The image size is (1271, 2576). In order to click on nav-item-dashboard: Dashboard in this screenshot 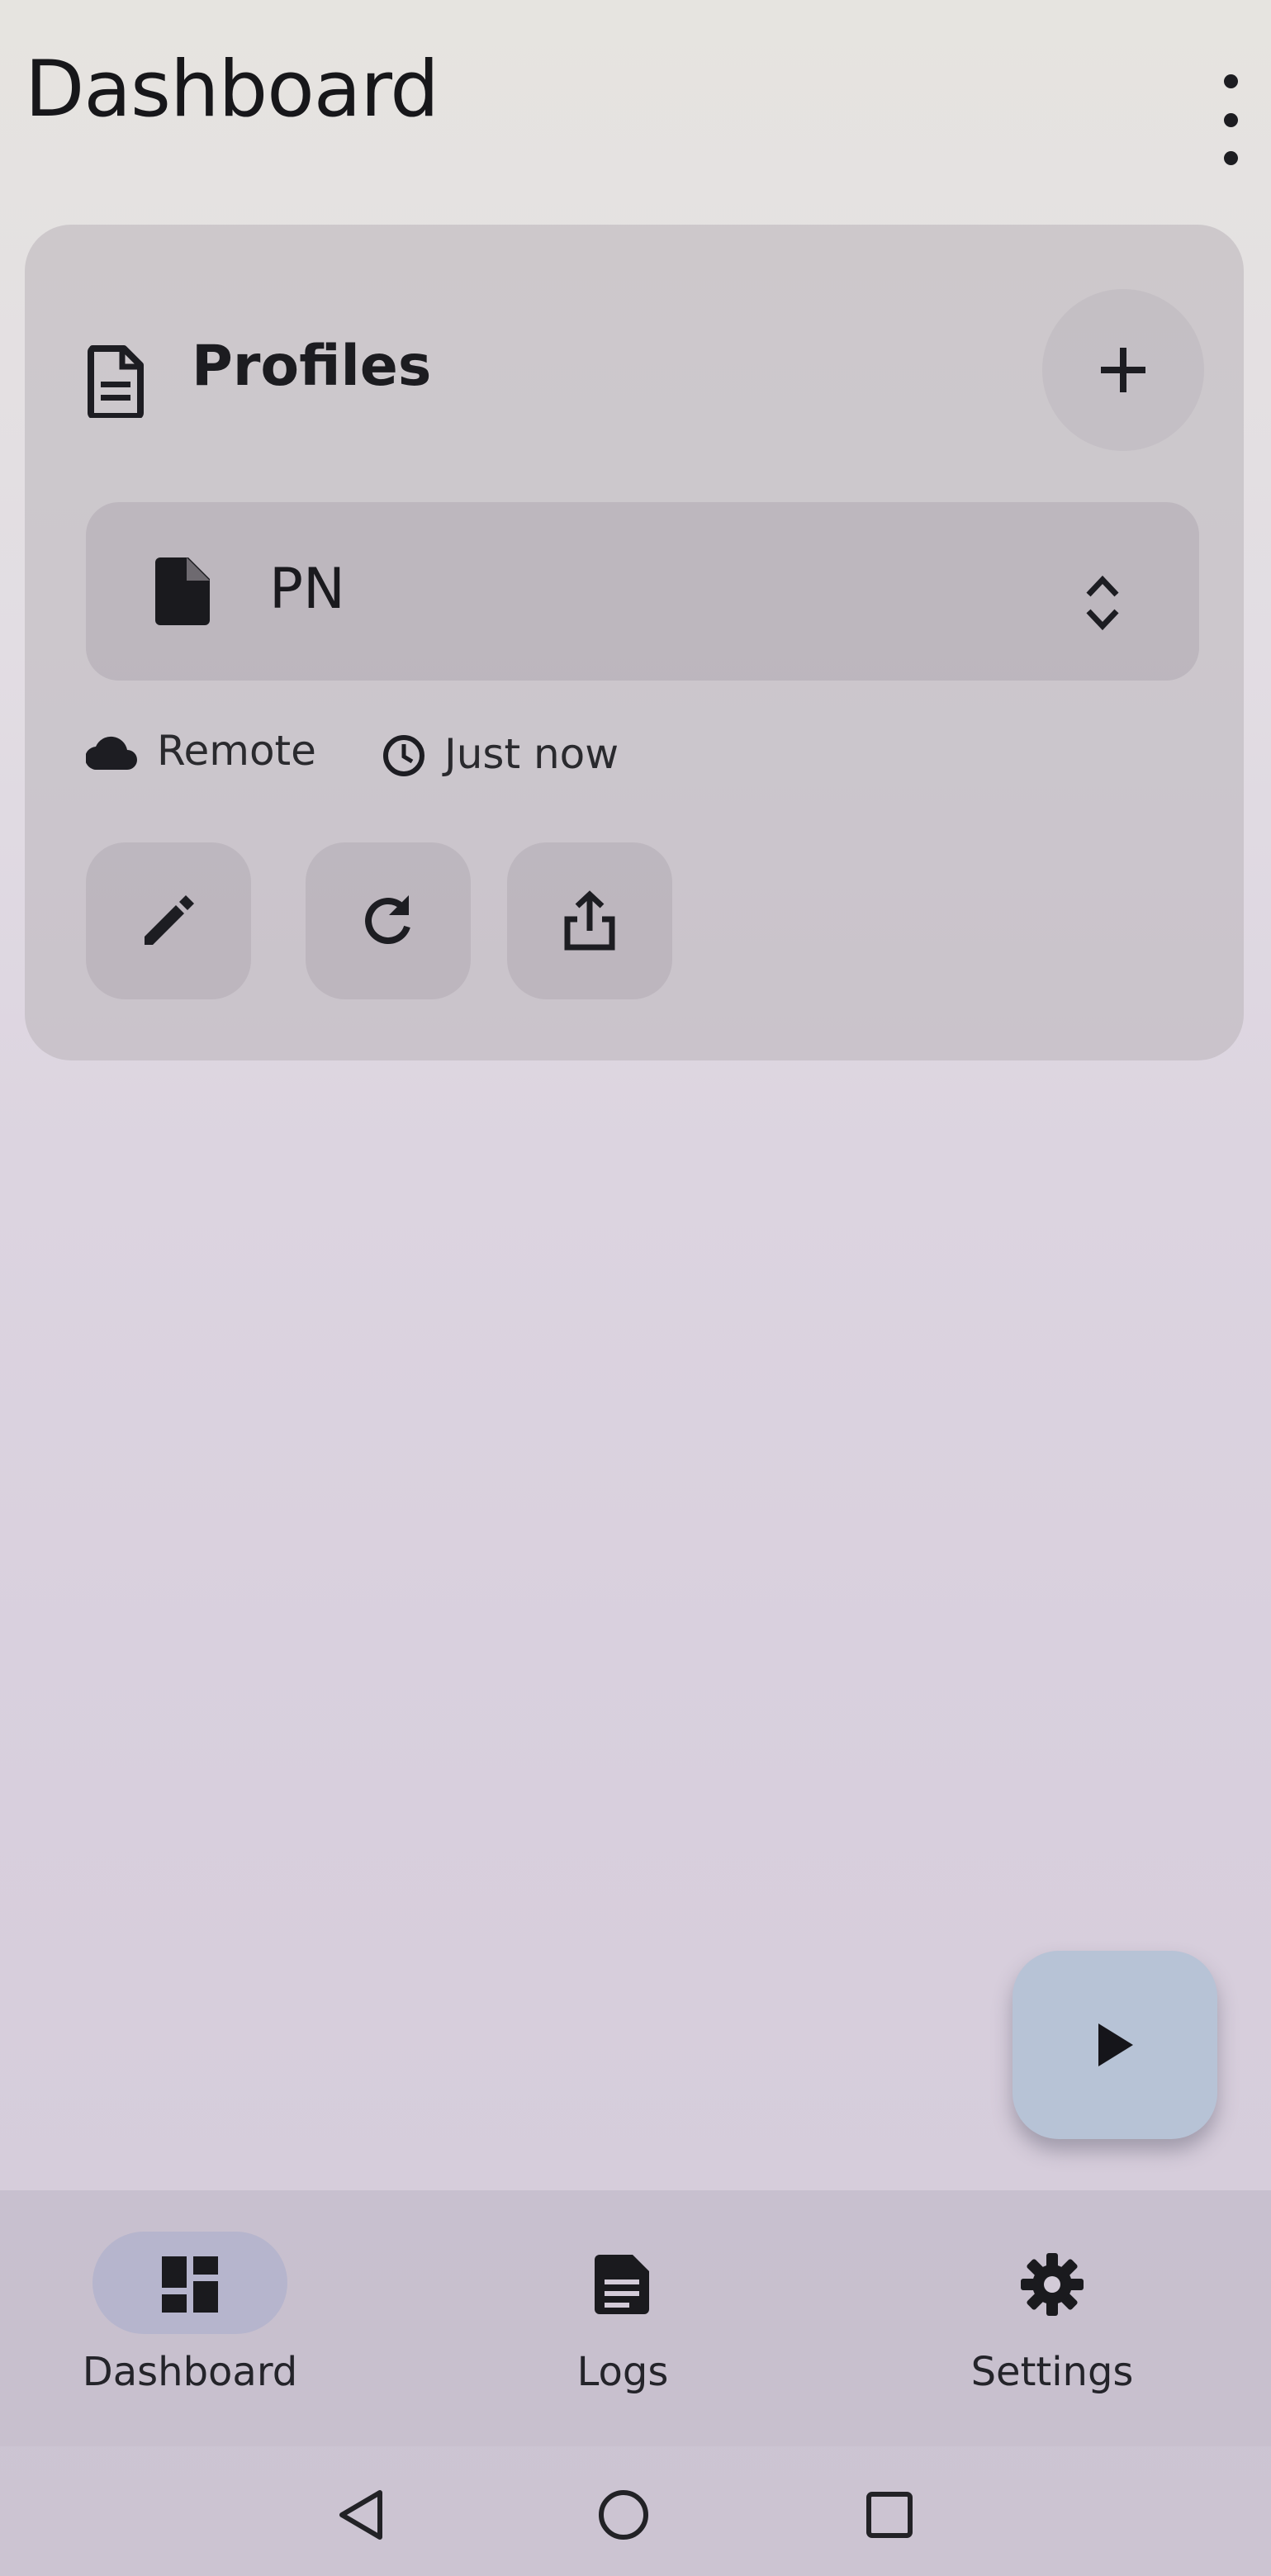, I will do `click(190, 2308)`.